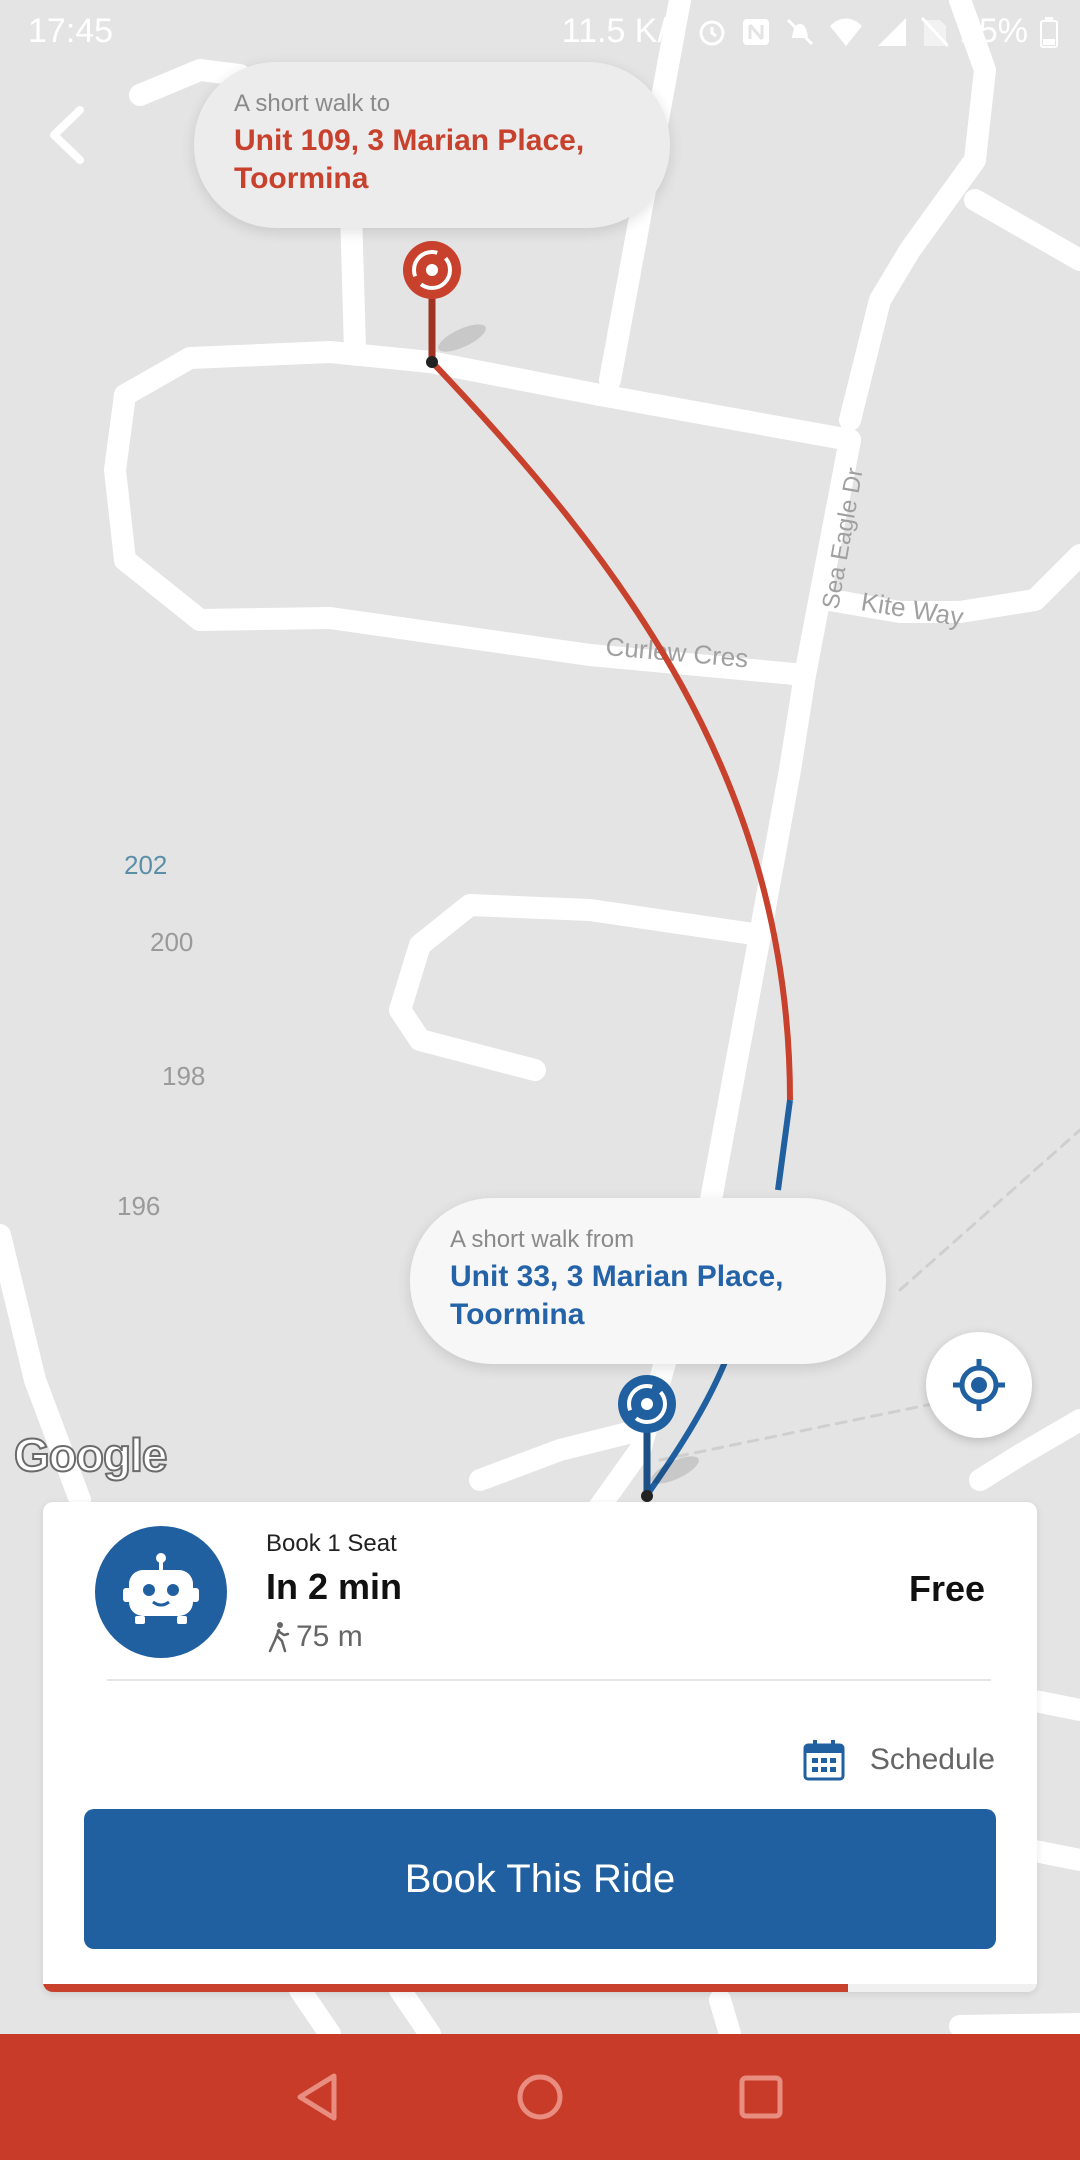 Image resolution: width=1080 pixels, height=2160 pixels. Describe the element at coordinates (409, 140) in the screenshot. I see `destination-address-line1: Unit 109, 3 Marian Place,` at that location.